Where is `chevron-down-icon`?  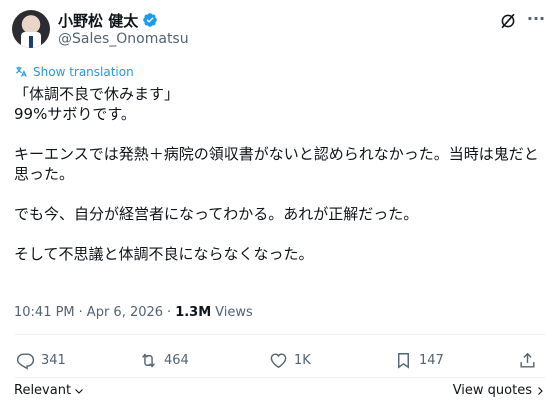 chevron-down-icon is located at coordinates (79, 391).